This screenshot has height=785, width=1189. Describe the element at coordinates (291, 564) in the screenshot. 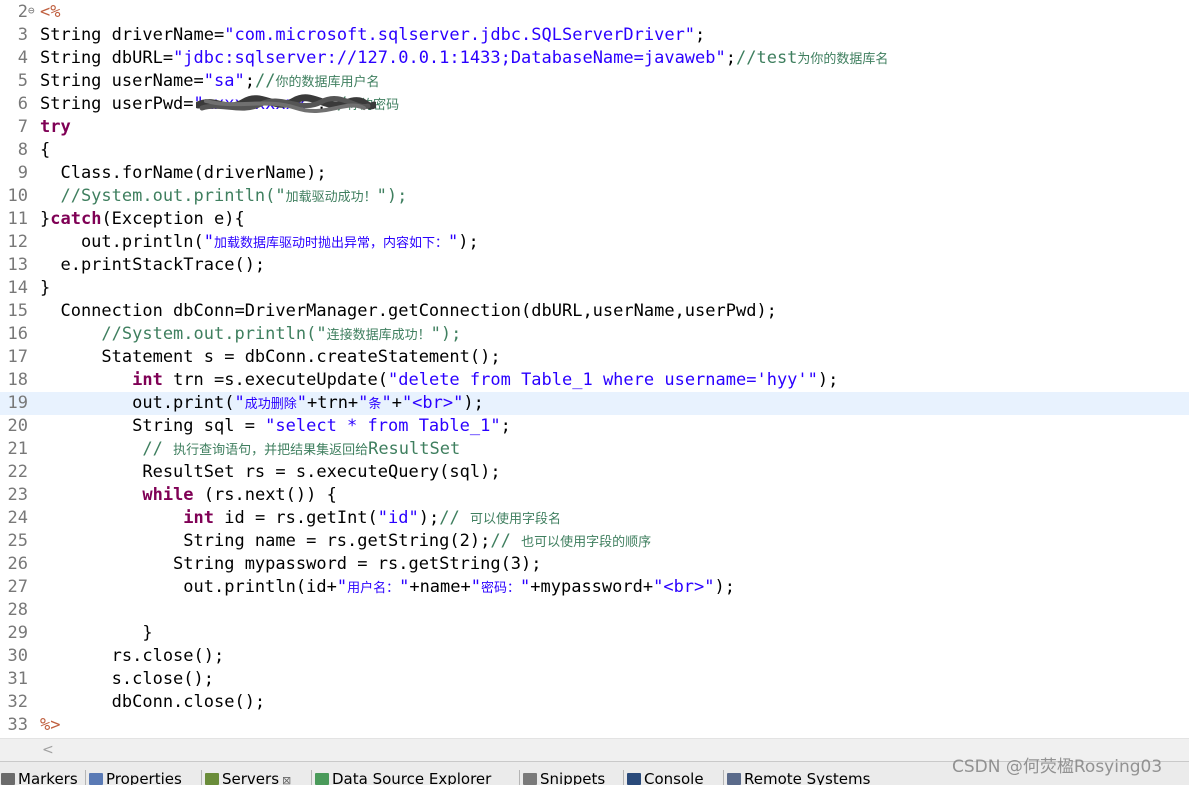

I see `code-token: String mypassword = rs.getString(3);` at that location.